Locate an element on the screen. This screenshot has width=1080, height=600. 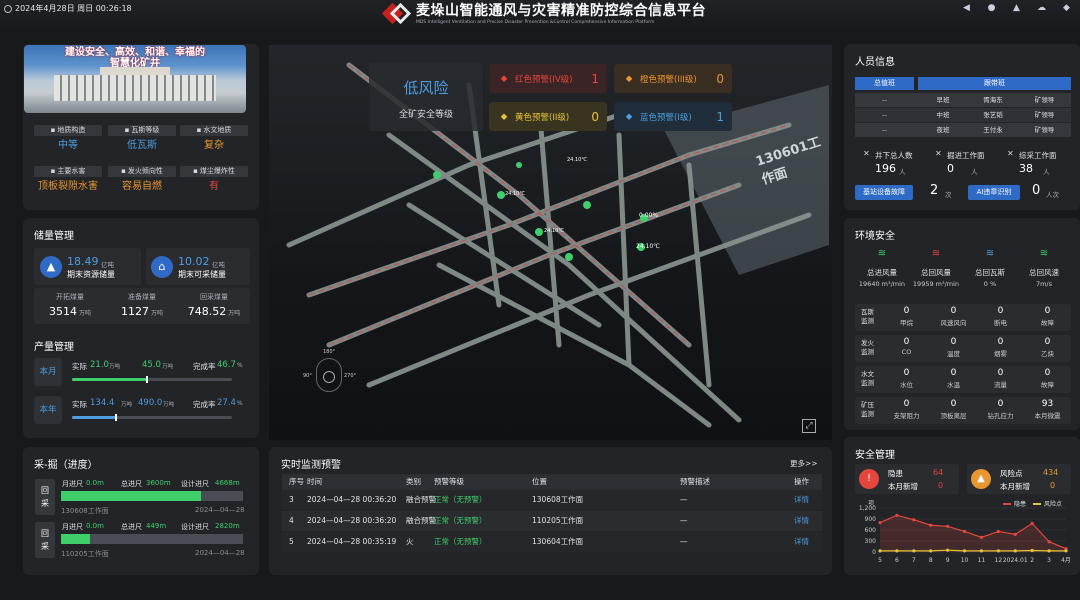
compass-control is located at coordinates (329, 375).